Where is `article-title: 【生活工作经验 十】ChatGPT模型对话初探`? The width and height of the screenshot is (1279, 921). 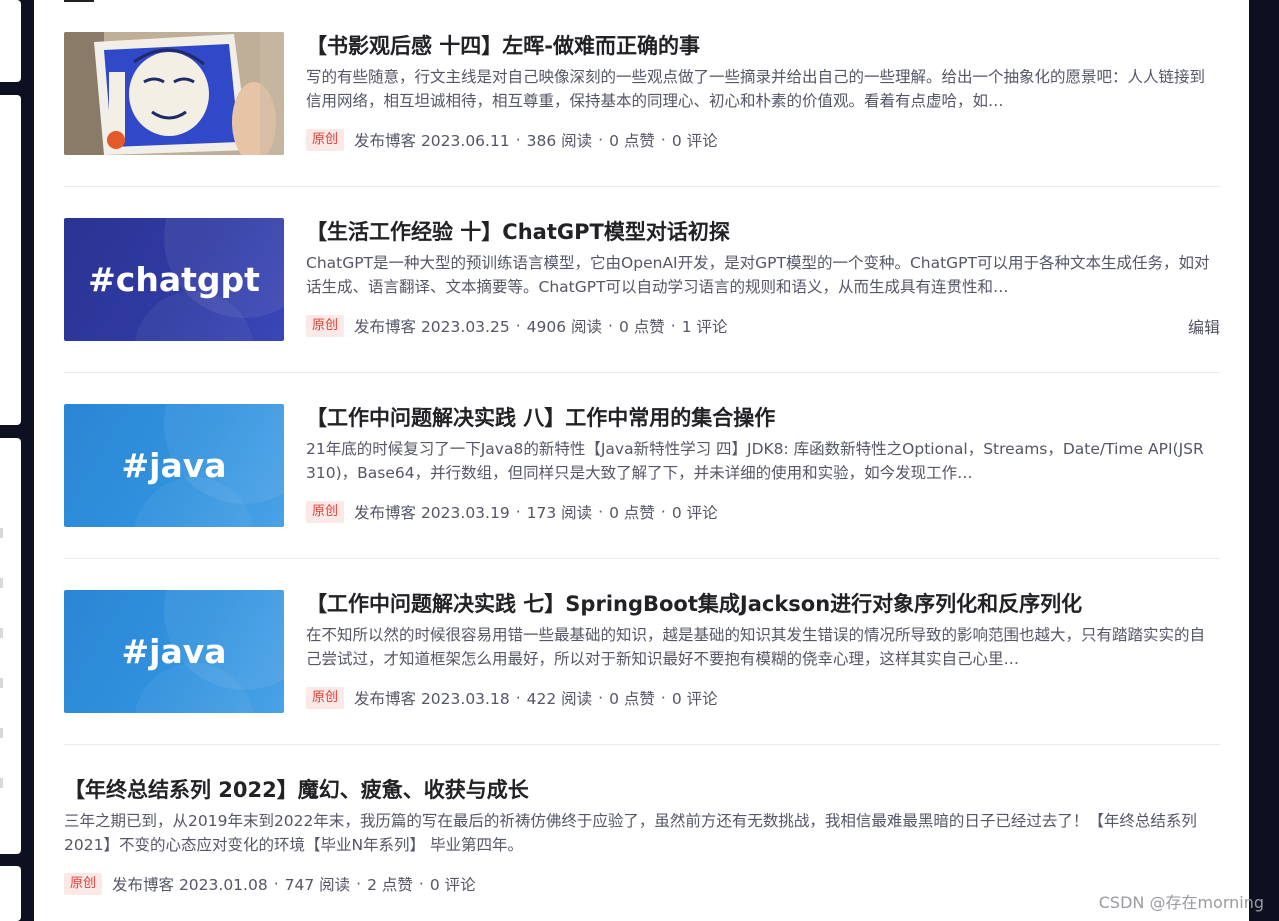 article-title: 【生活工作经验 十】ChatGPT模型对话初探 is located at coordinates (763, 232).